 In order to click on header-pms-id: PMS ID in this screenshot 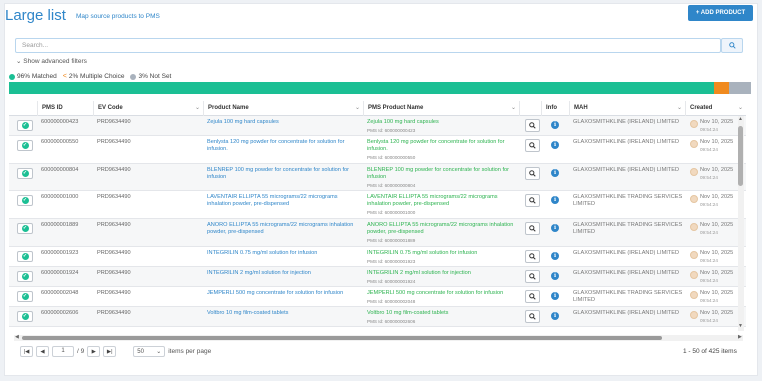, I will do `click(65, 108)`.